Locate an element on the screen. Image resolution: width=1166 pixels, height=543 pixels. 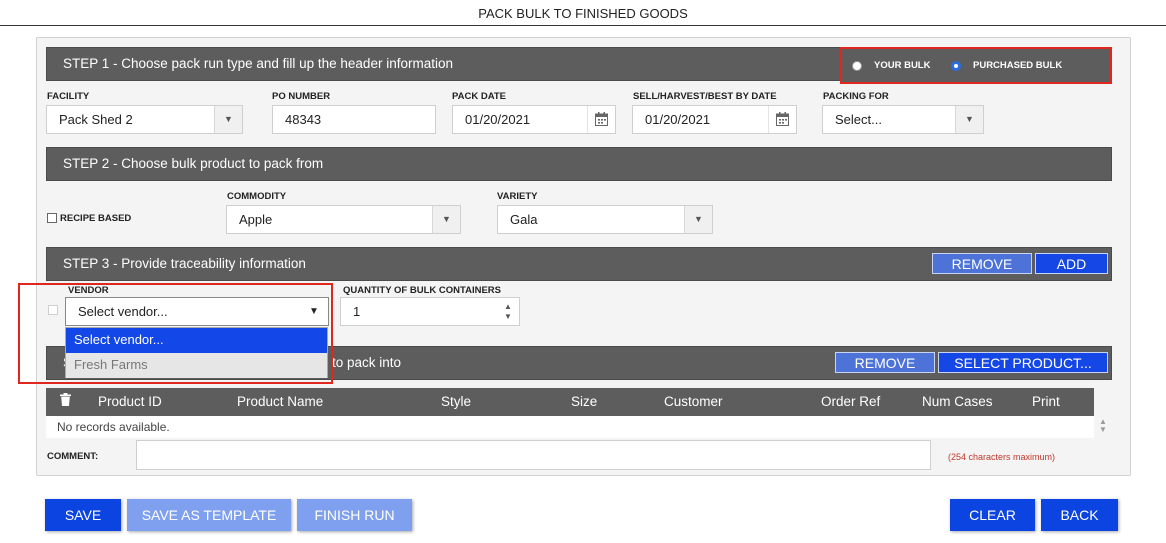
po-number-label: PO NUMBER is located at coordinates (301, 96).